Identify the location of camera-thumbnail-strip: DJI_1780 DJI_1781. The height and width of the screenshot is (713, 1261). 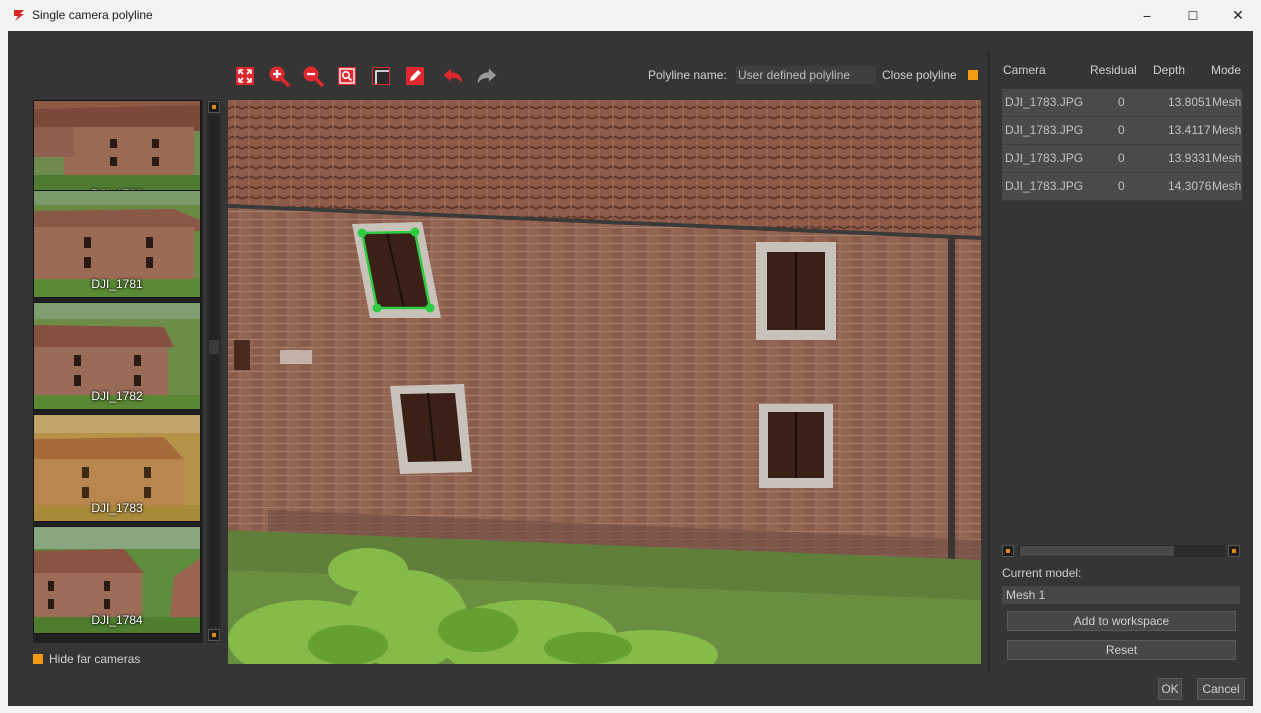
(118, 371).